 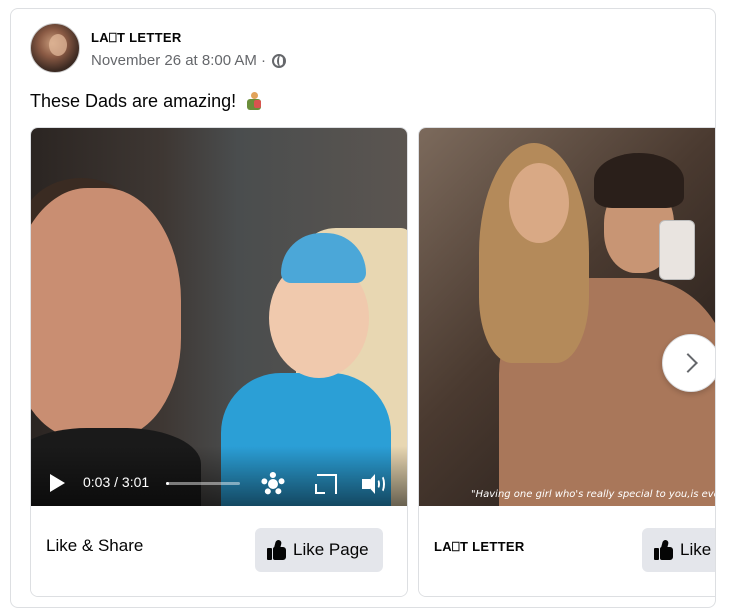 I want to click on chevron-right-icon, so click(x=688, y=363).